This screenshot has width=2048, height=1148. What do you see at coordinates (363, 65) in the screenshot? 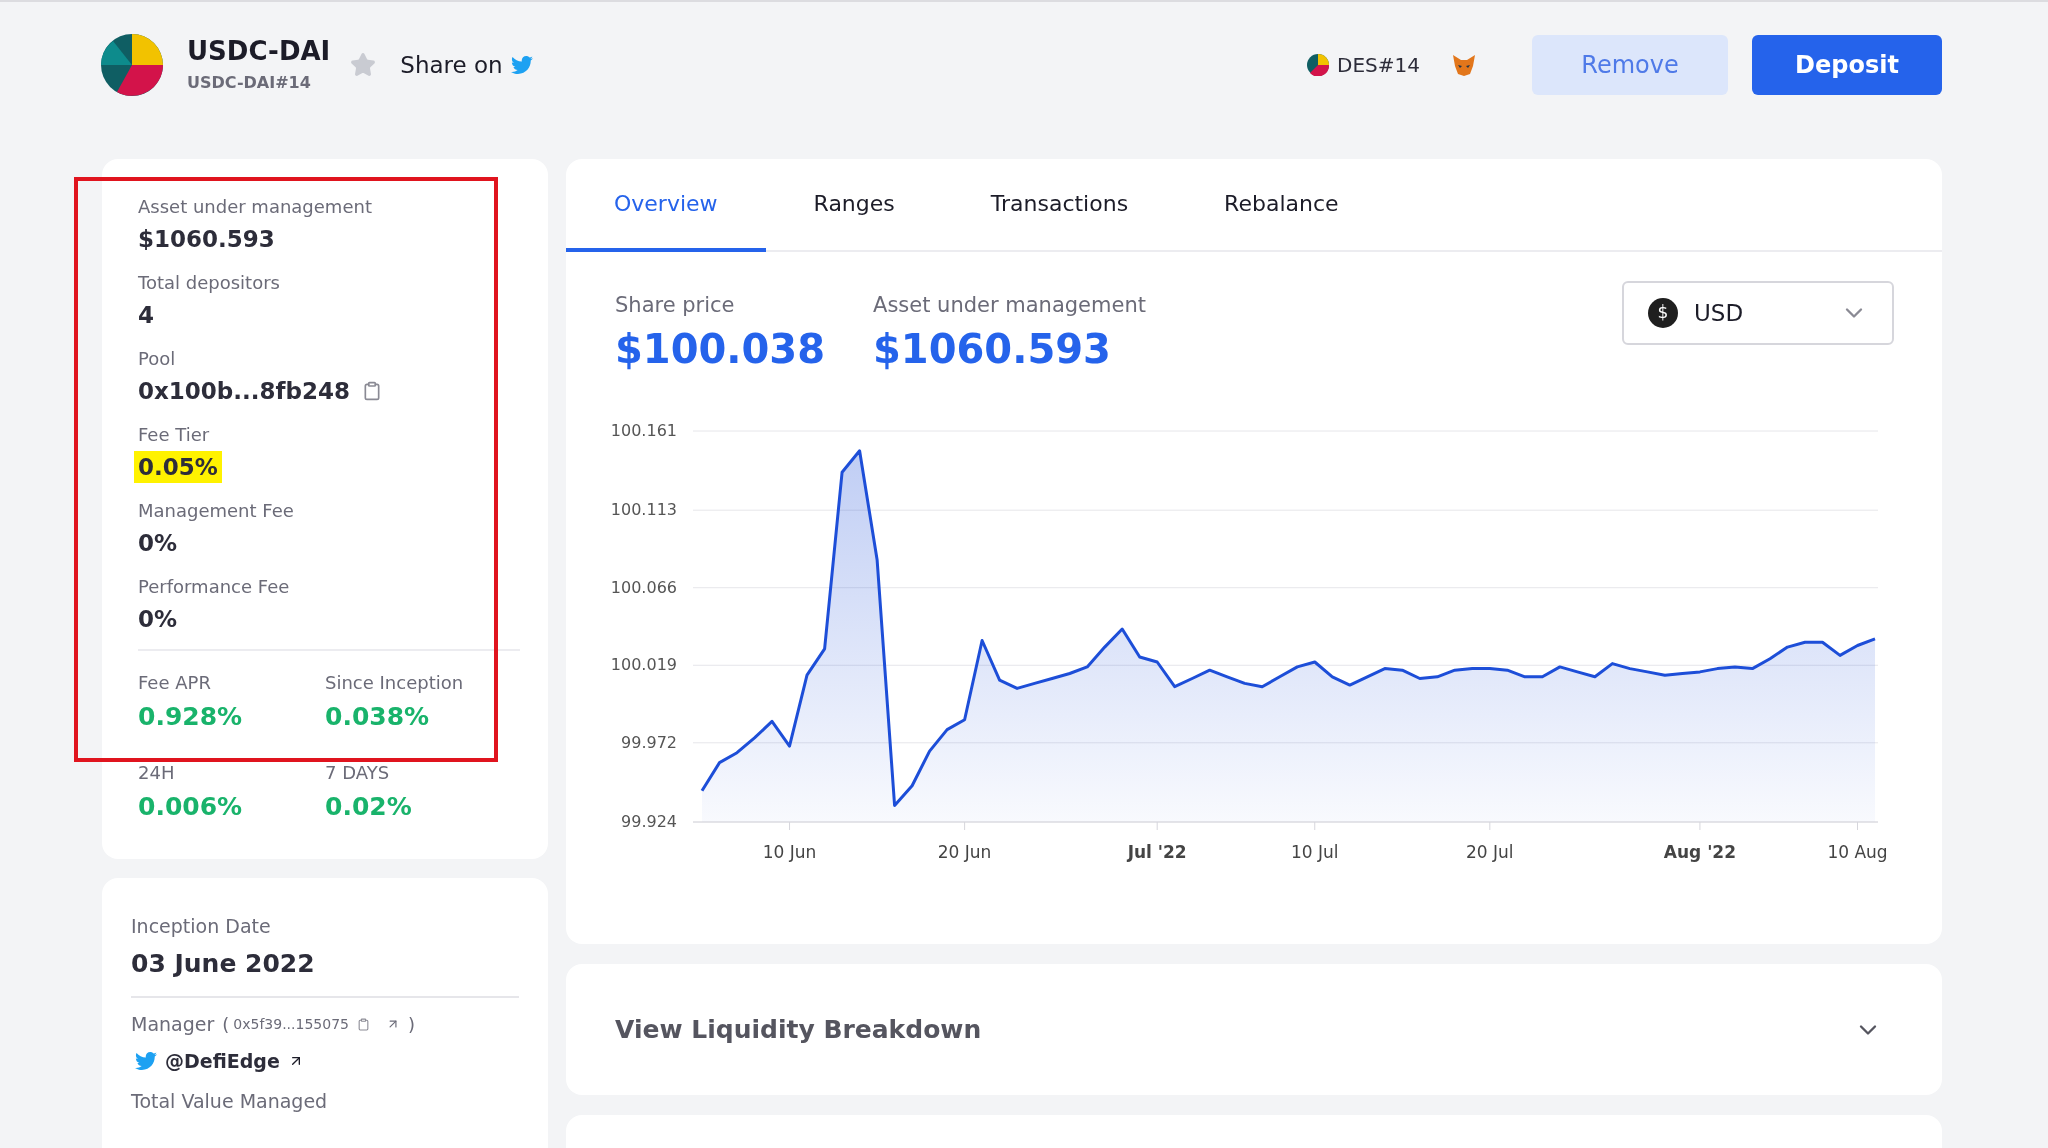
I see `favorite-star-icon` at bounding box center [363, 65].